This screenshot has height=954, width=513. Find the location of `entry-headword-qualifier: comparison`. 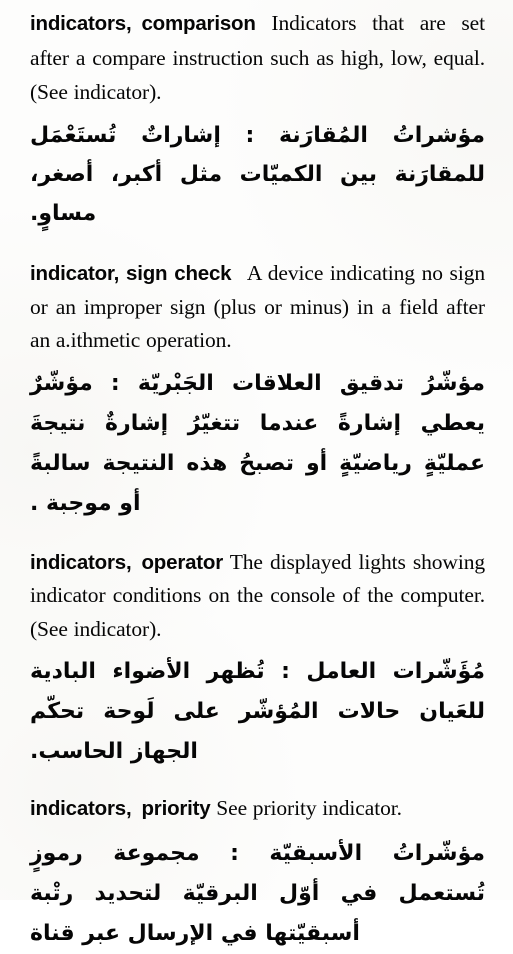

entry-headword-qualifier: comparison is located at coordinates (198, 23).